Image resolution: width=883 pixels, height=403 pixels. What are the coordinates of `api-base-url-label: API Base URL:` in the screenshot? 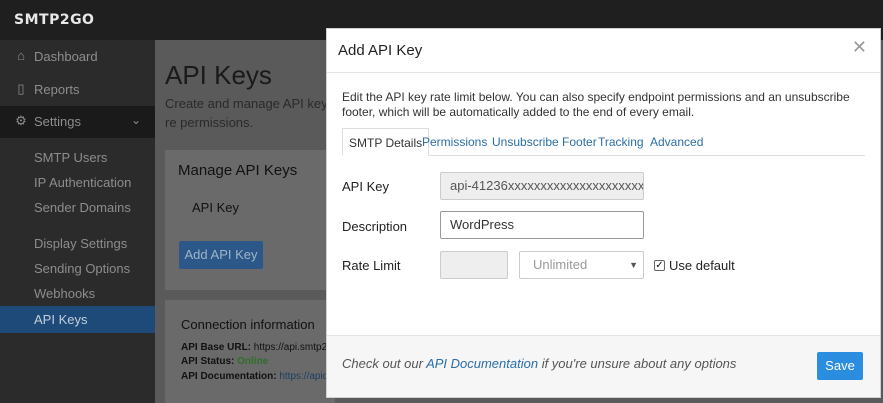 It's located at (216, 347).